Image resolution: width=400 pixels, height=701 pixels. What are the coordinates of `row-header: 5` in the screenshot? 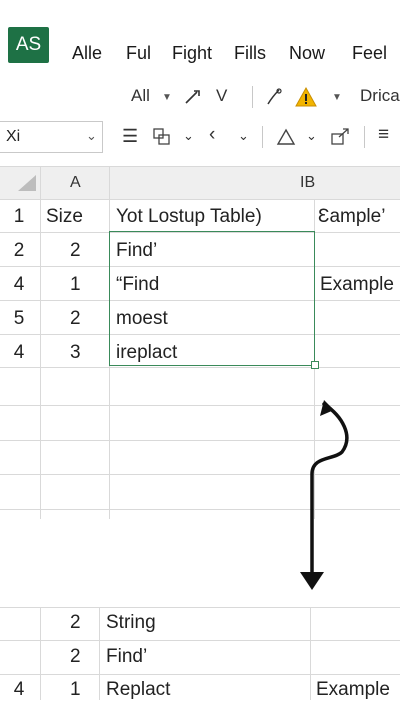 It's located at (19, 319).